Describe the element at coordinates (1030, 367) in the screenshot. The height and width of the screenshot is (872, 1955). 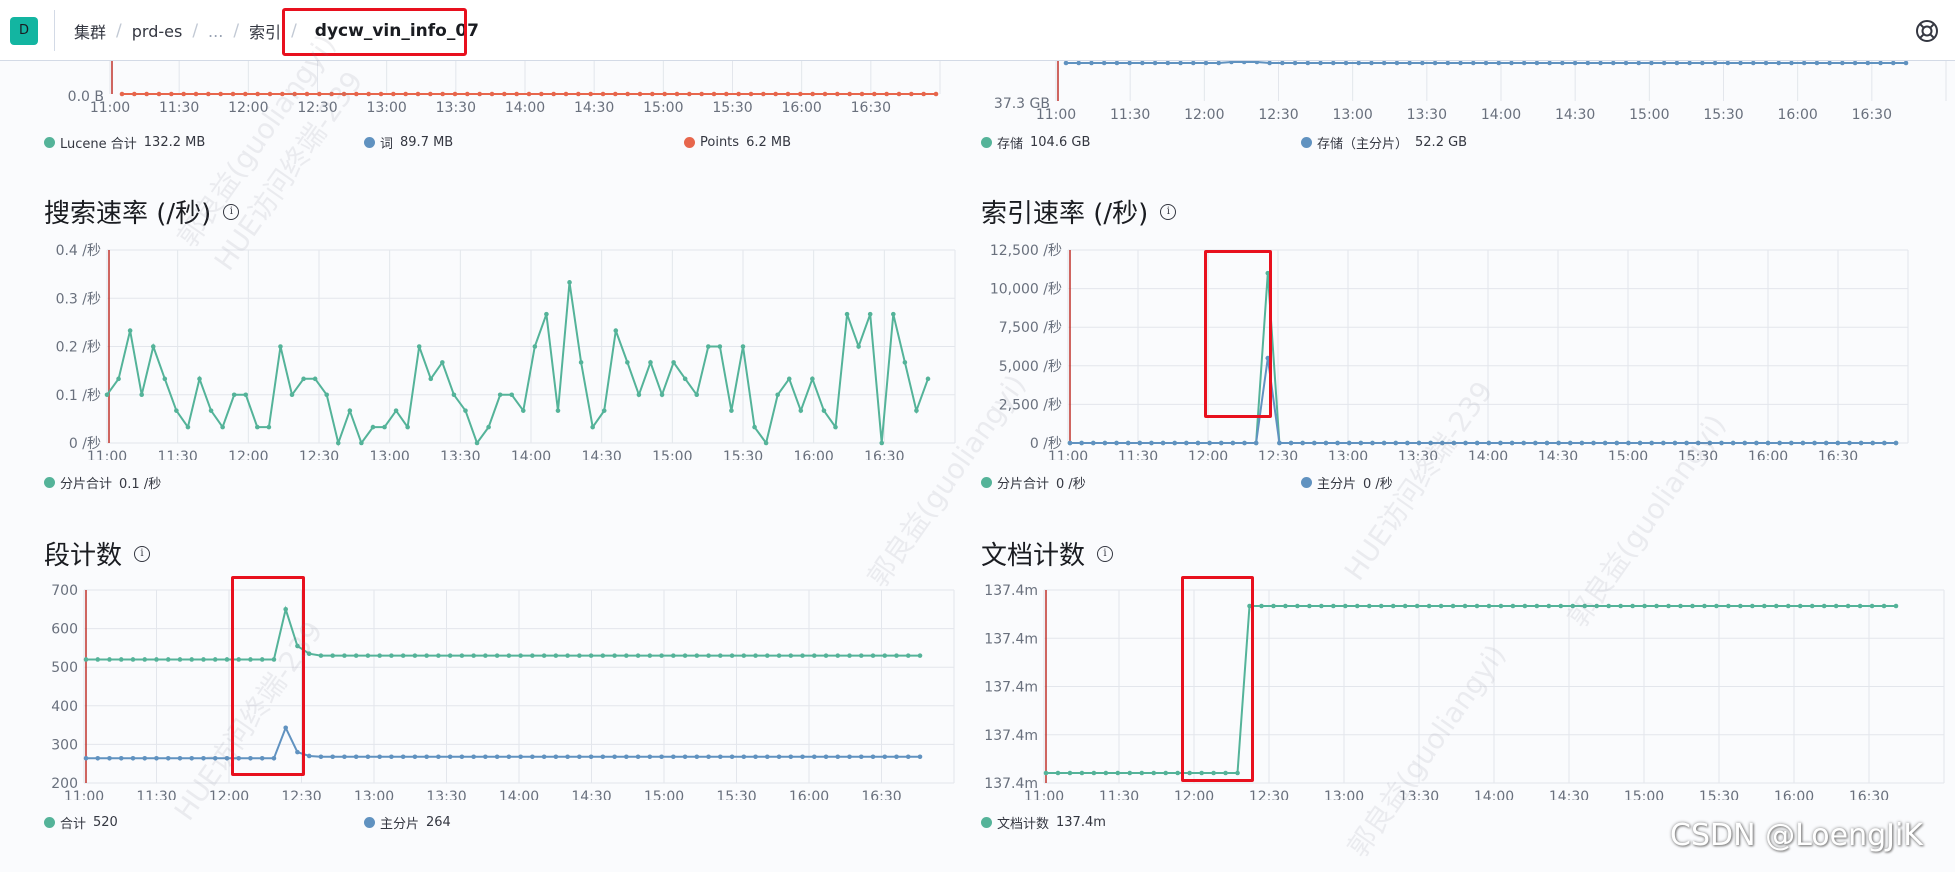
I see `y-tick-label: 5,000 /秒` at that location.